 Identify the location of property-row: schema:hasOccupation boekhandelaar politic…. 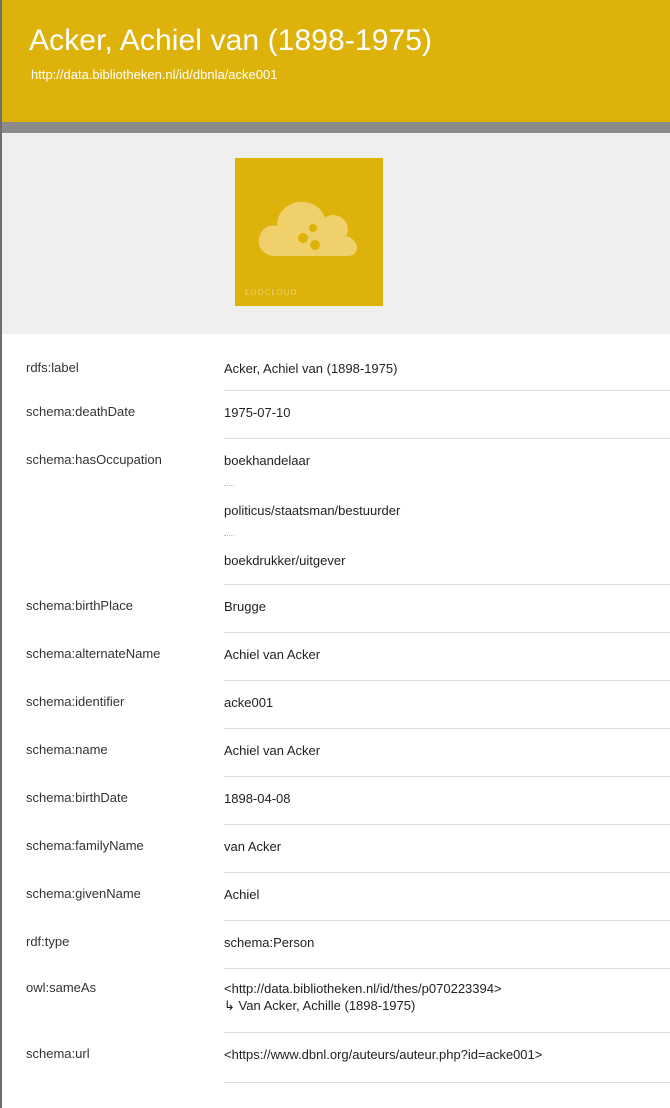
(336, 512).